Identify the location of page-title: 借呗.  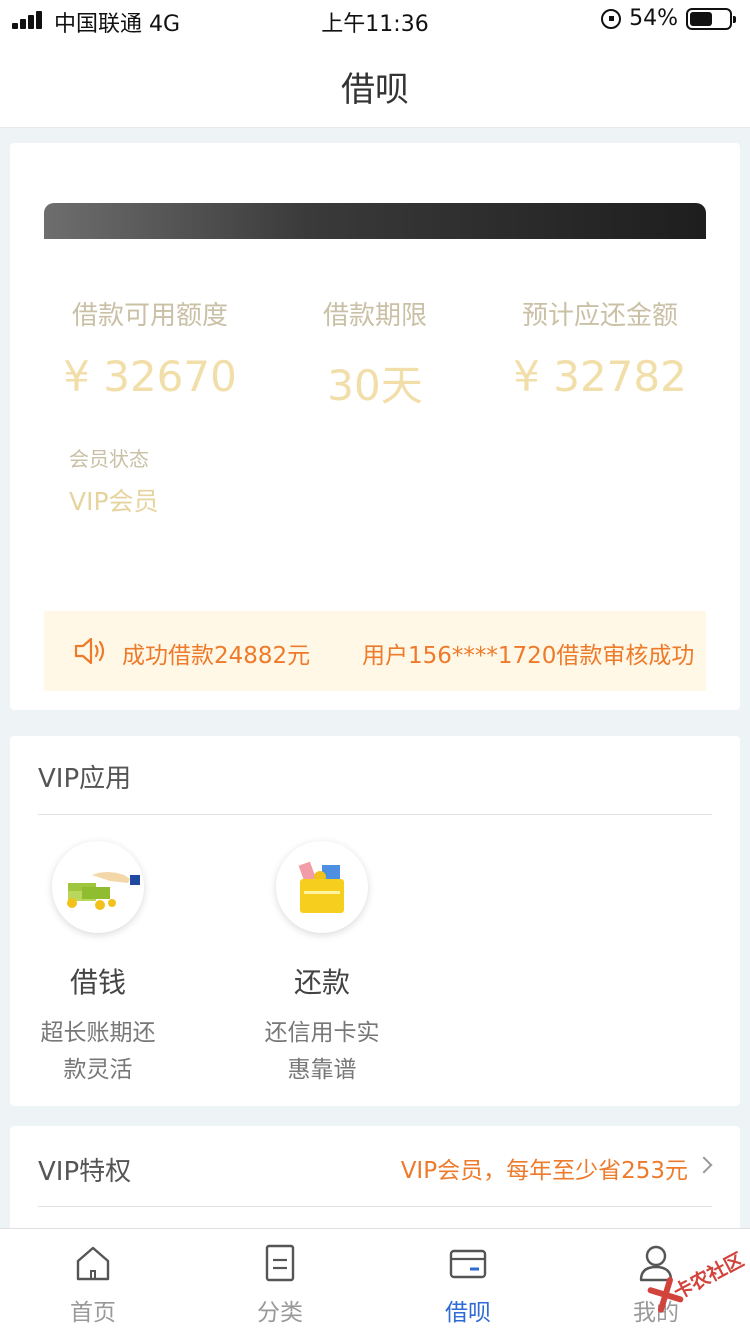
(375, 90).